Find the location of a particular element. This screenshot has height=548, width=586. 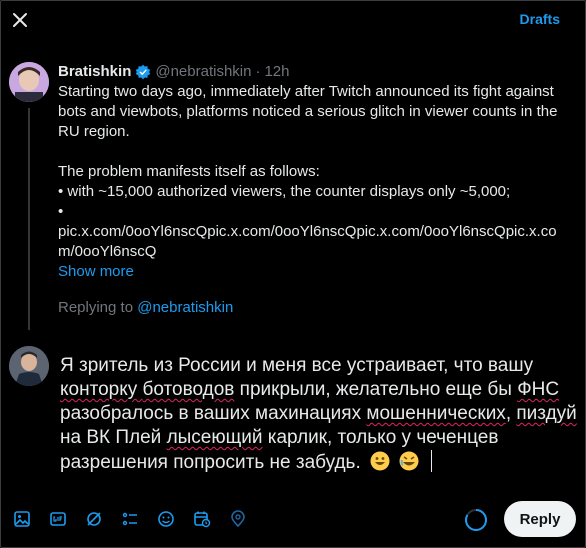

tweet-time: 12h is located at coordinates (276, 72).